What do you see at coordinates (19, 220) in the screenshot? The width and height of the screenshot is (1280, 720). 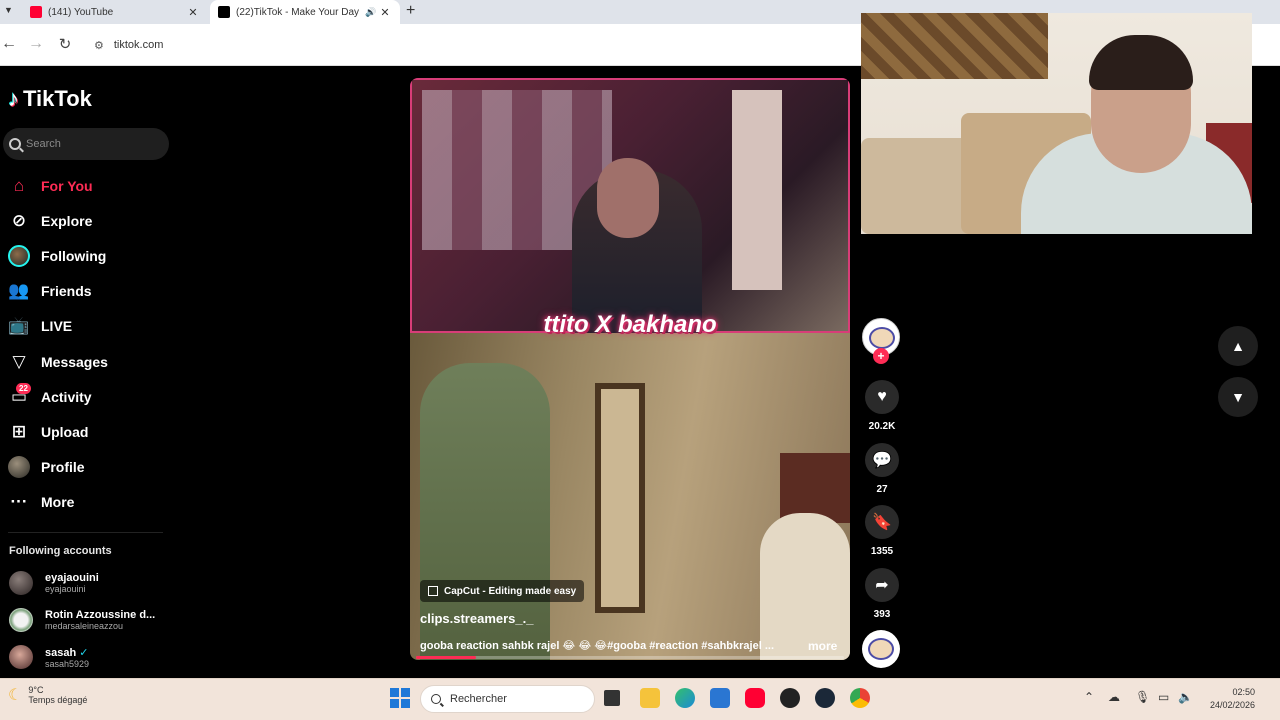 I see `compass-icon: ⊘` at bounding box center [19, 220].